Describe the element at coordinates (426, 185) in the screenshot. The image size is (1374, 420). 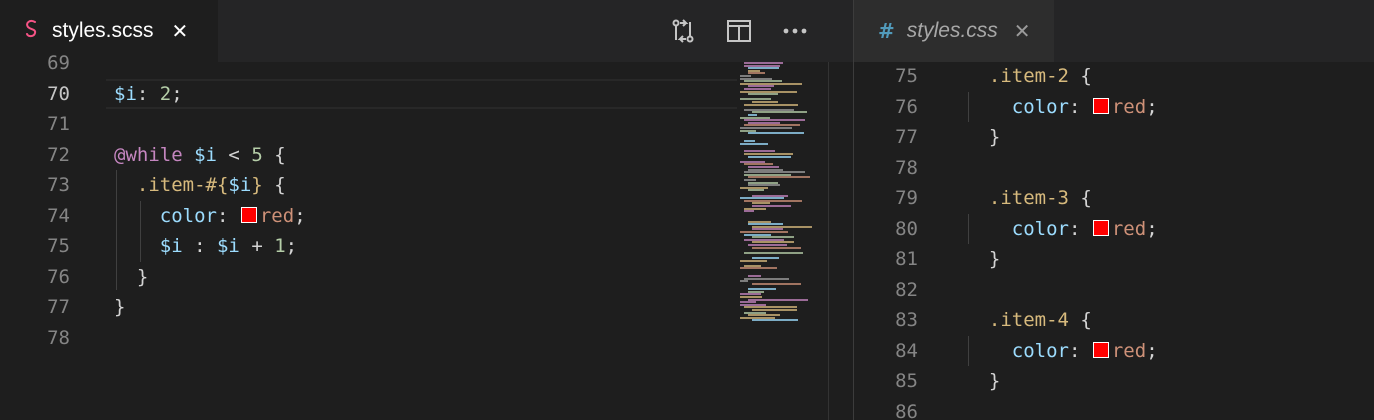
I see `code-line: 73 .item-#{$i} {` at that location.